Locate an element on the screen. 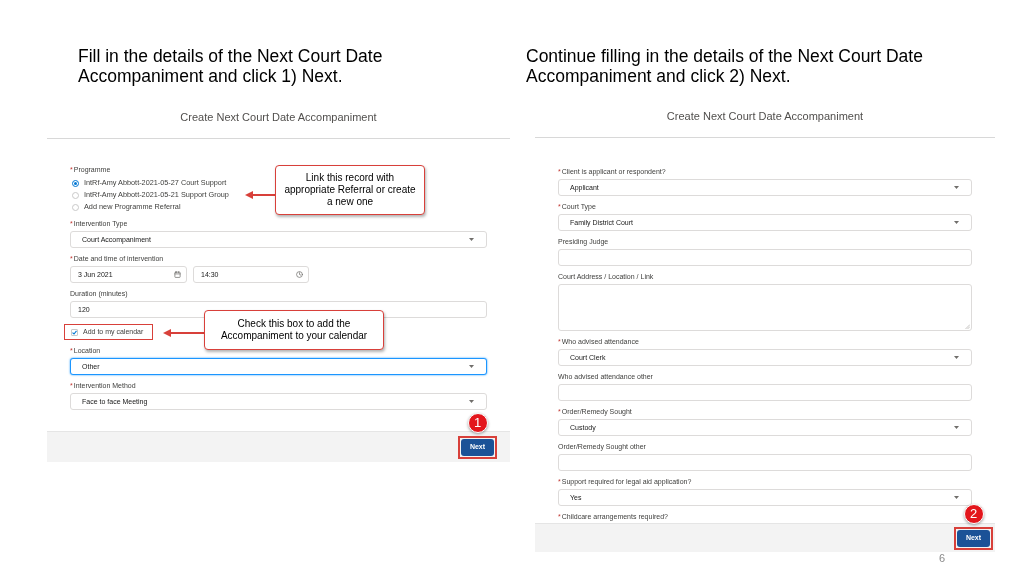  textarea-field is located at coordinates (765, 307).